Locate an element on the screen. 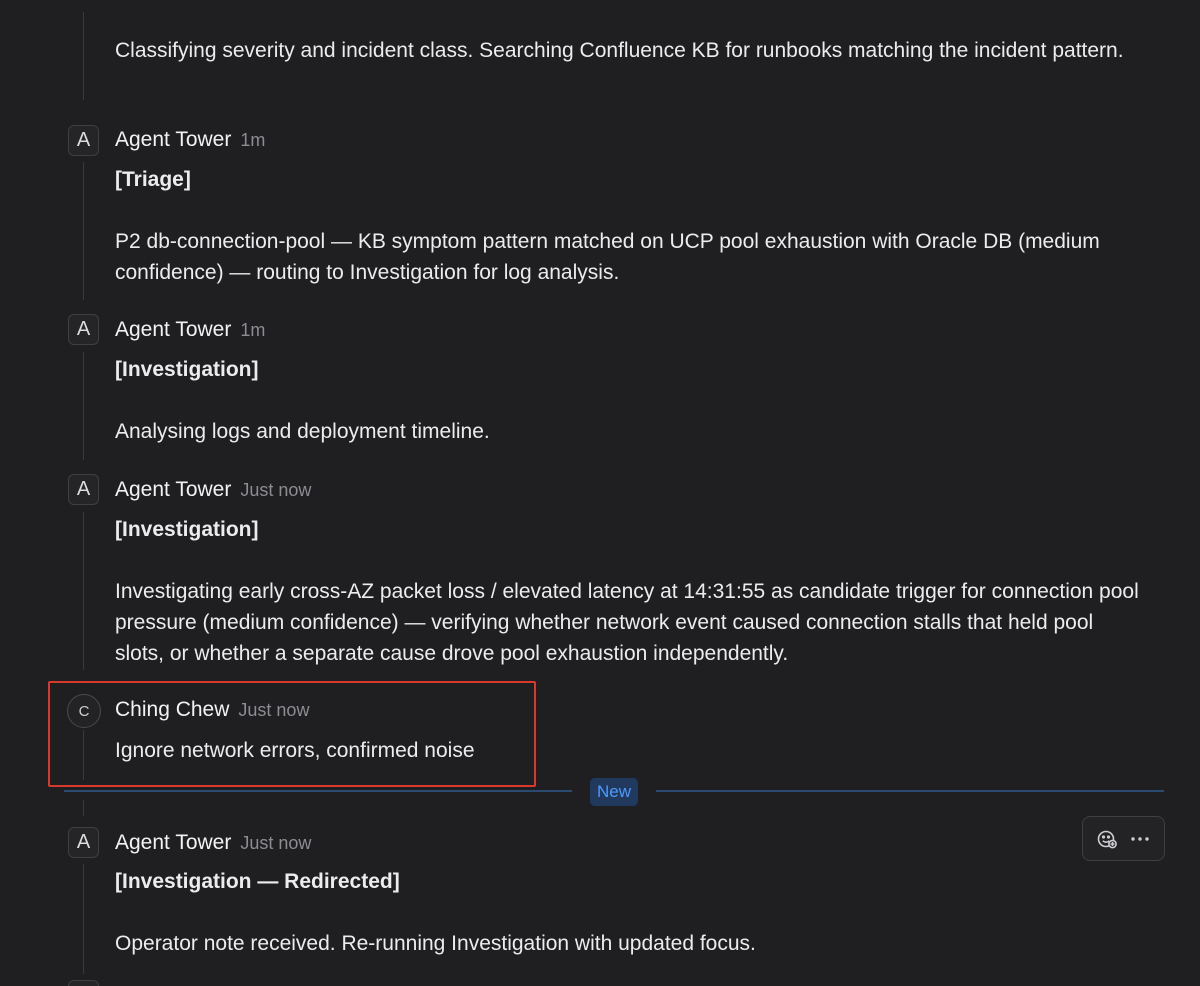  highlight-box is located at coordinates (292, 734).